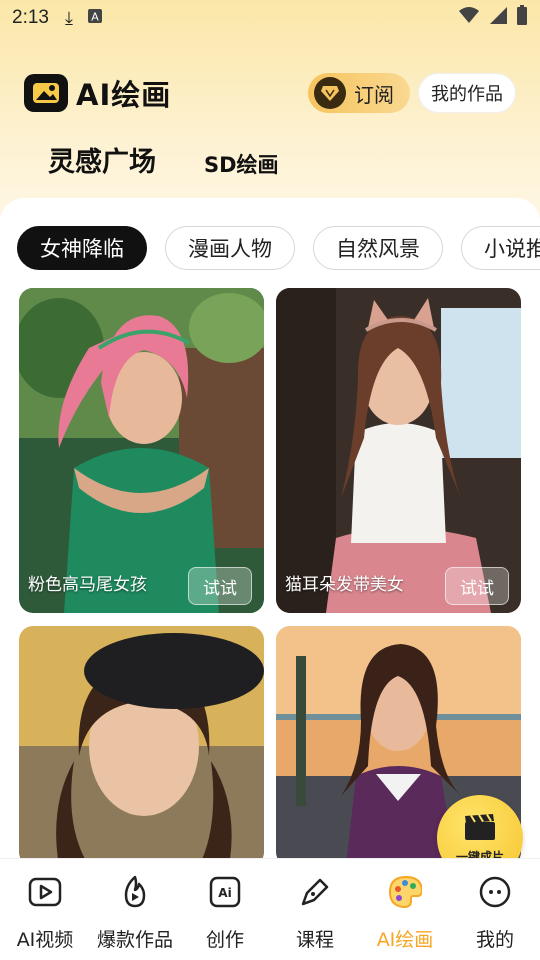 Image resolution: width=540 pixels, height=960 pixels. I want to click on battery-icon, so click(522, 18).